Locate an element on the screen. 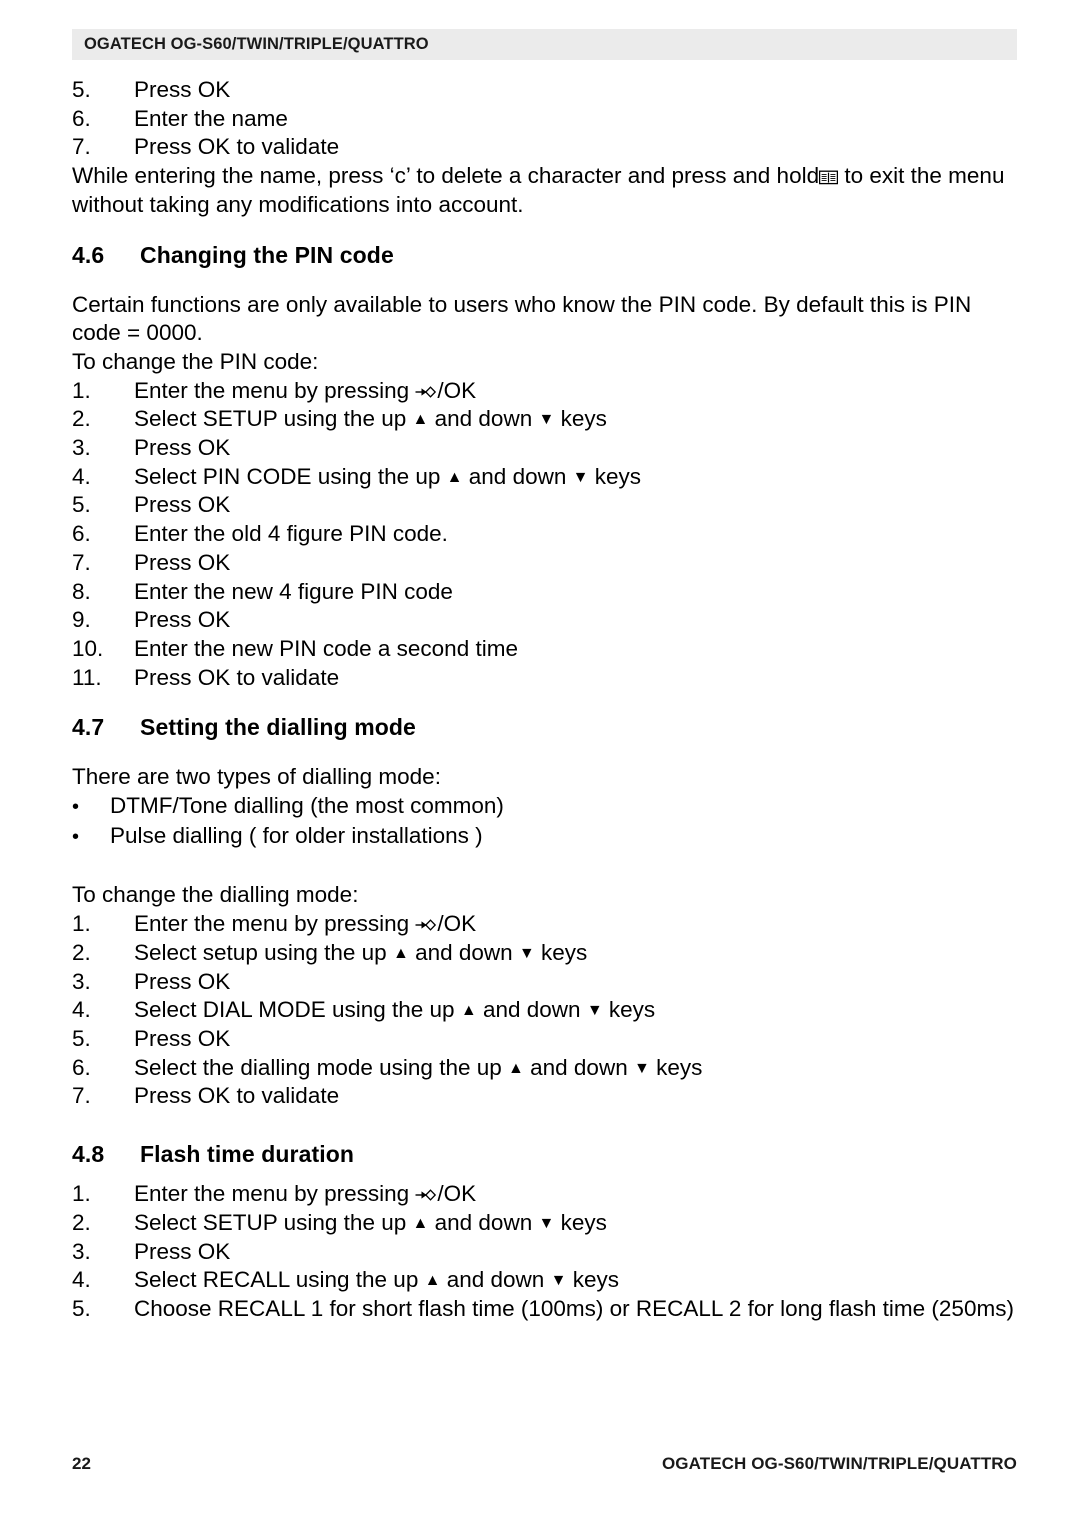 This screenshot has width=1080, height=1532. list-item: 9. Press OK is located at coordinates (544, 620).